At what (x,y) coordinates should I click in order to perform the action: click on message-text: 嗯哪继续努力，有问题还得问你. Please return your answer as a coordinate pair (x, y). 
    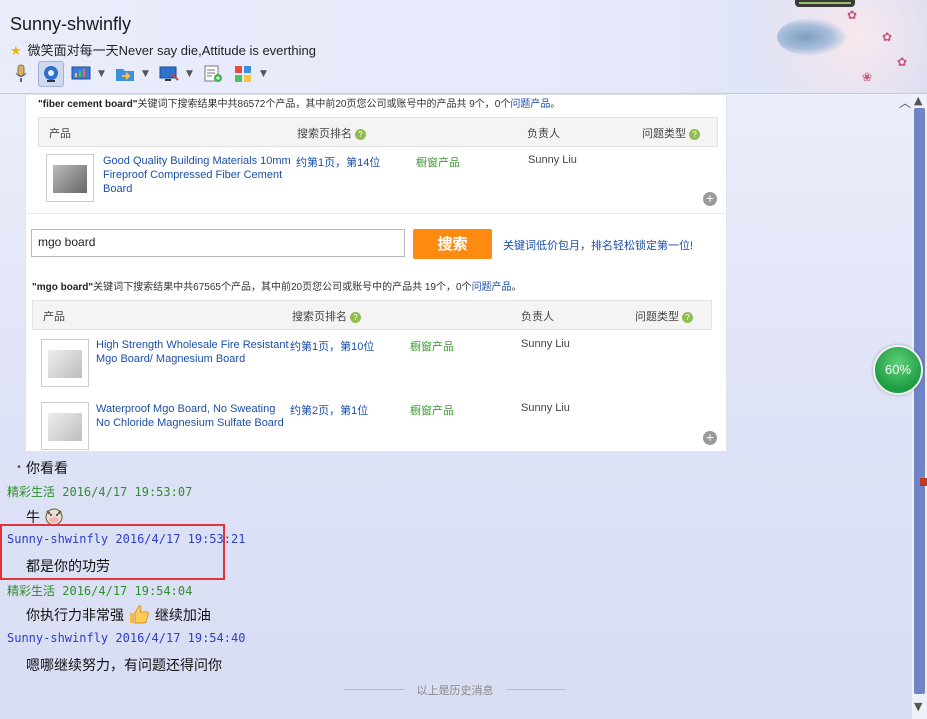
    Looking at the image, I should click on (124, 665).